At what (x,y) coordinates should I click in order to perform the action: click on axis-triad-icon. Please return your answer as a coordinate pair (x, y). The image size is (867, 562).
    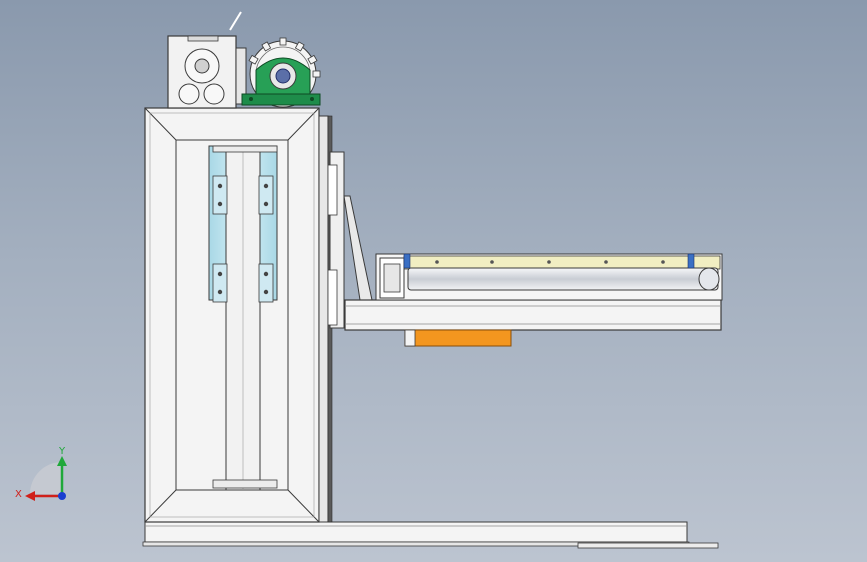
    Looking at the image, I should click on (46, 478).